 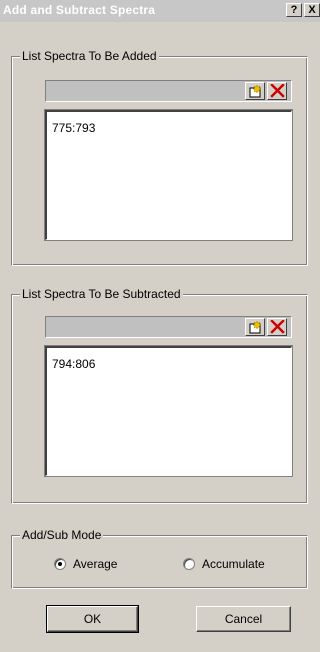 What do you see at coordinates (62, 535) in the screenshot?
I see `mode-group-label: Add/Sub Mode` at bounding box center [62, 535].